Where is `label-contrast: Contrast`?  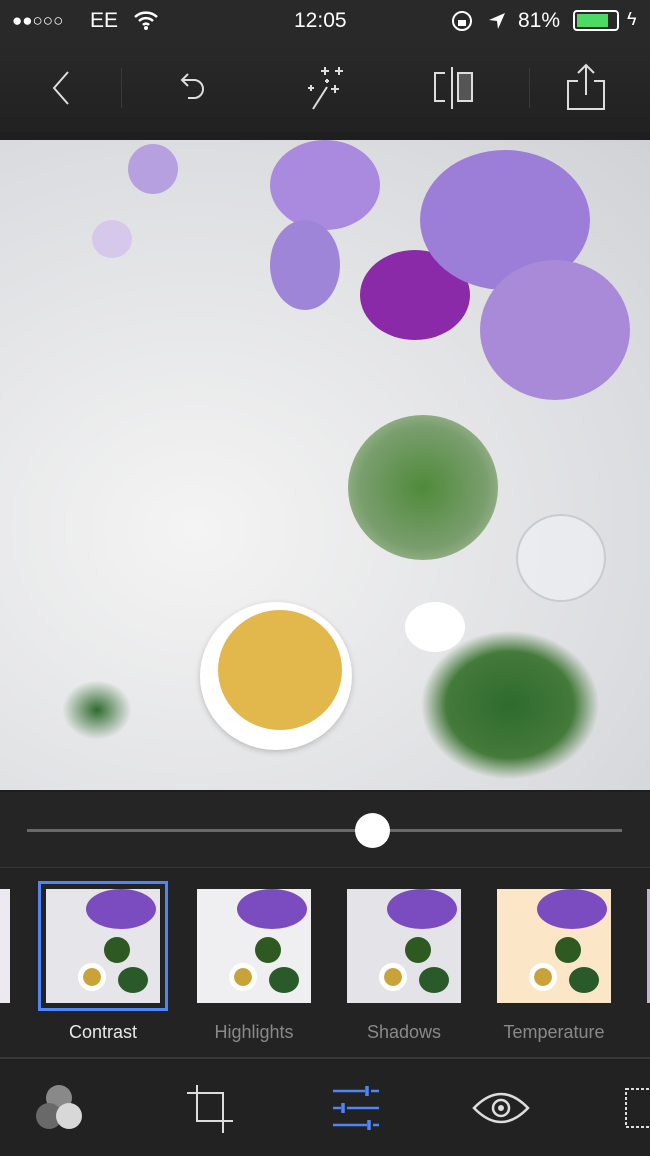
label-contrast: Contrast is located at coordinates (103, 1032).